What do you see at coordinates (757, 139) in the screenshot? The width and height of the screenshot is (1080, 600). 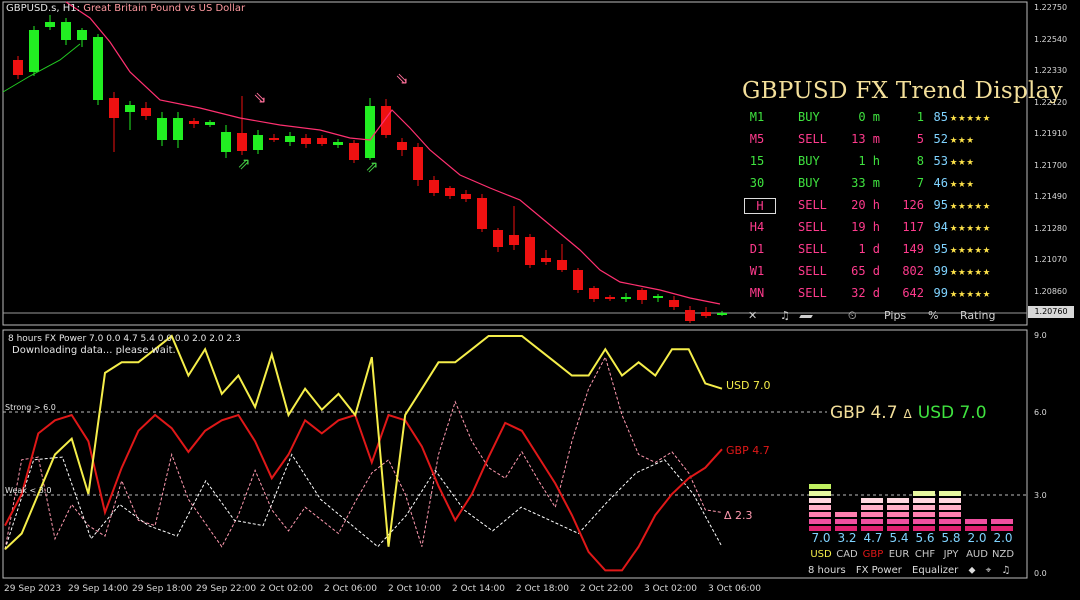 I see `timeframe: M5` at bounding box center [757, 139].